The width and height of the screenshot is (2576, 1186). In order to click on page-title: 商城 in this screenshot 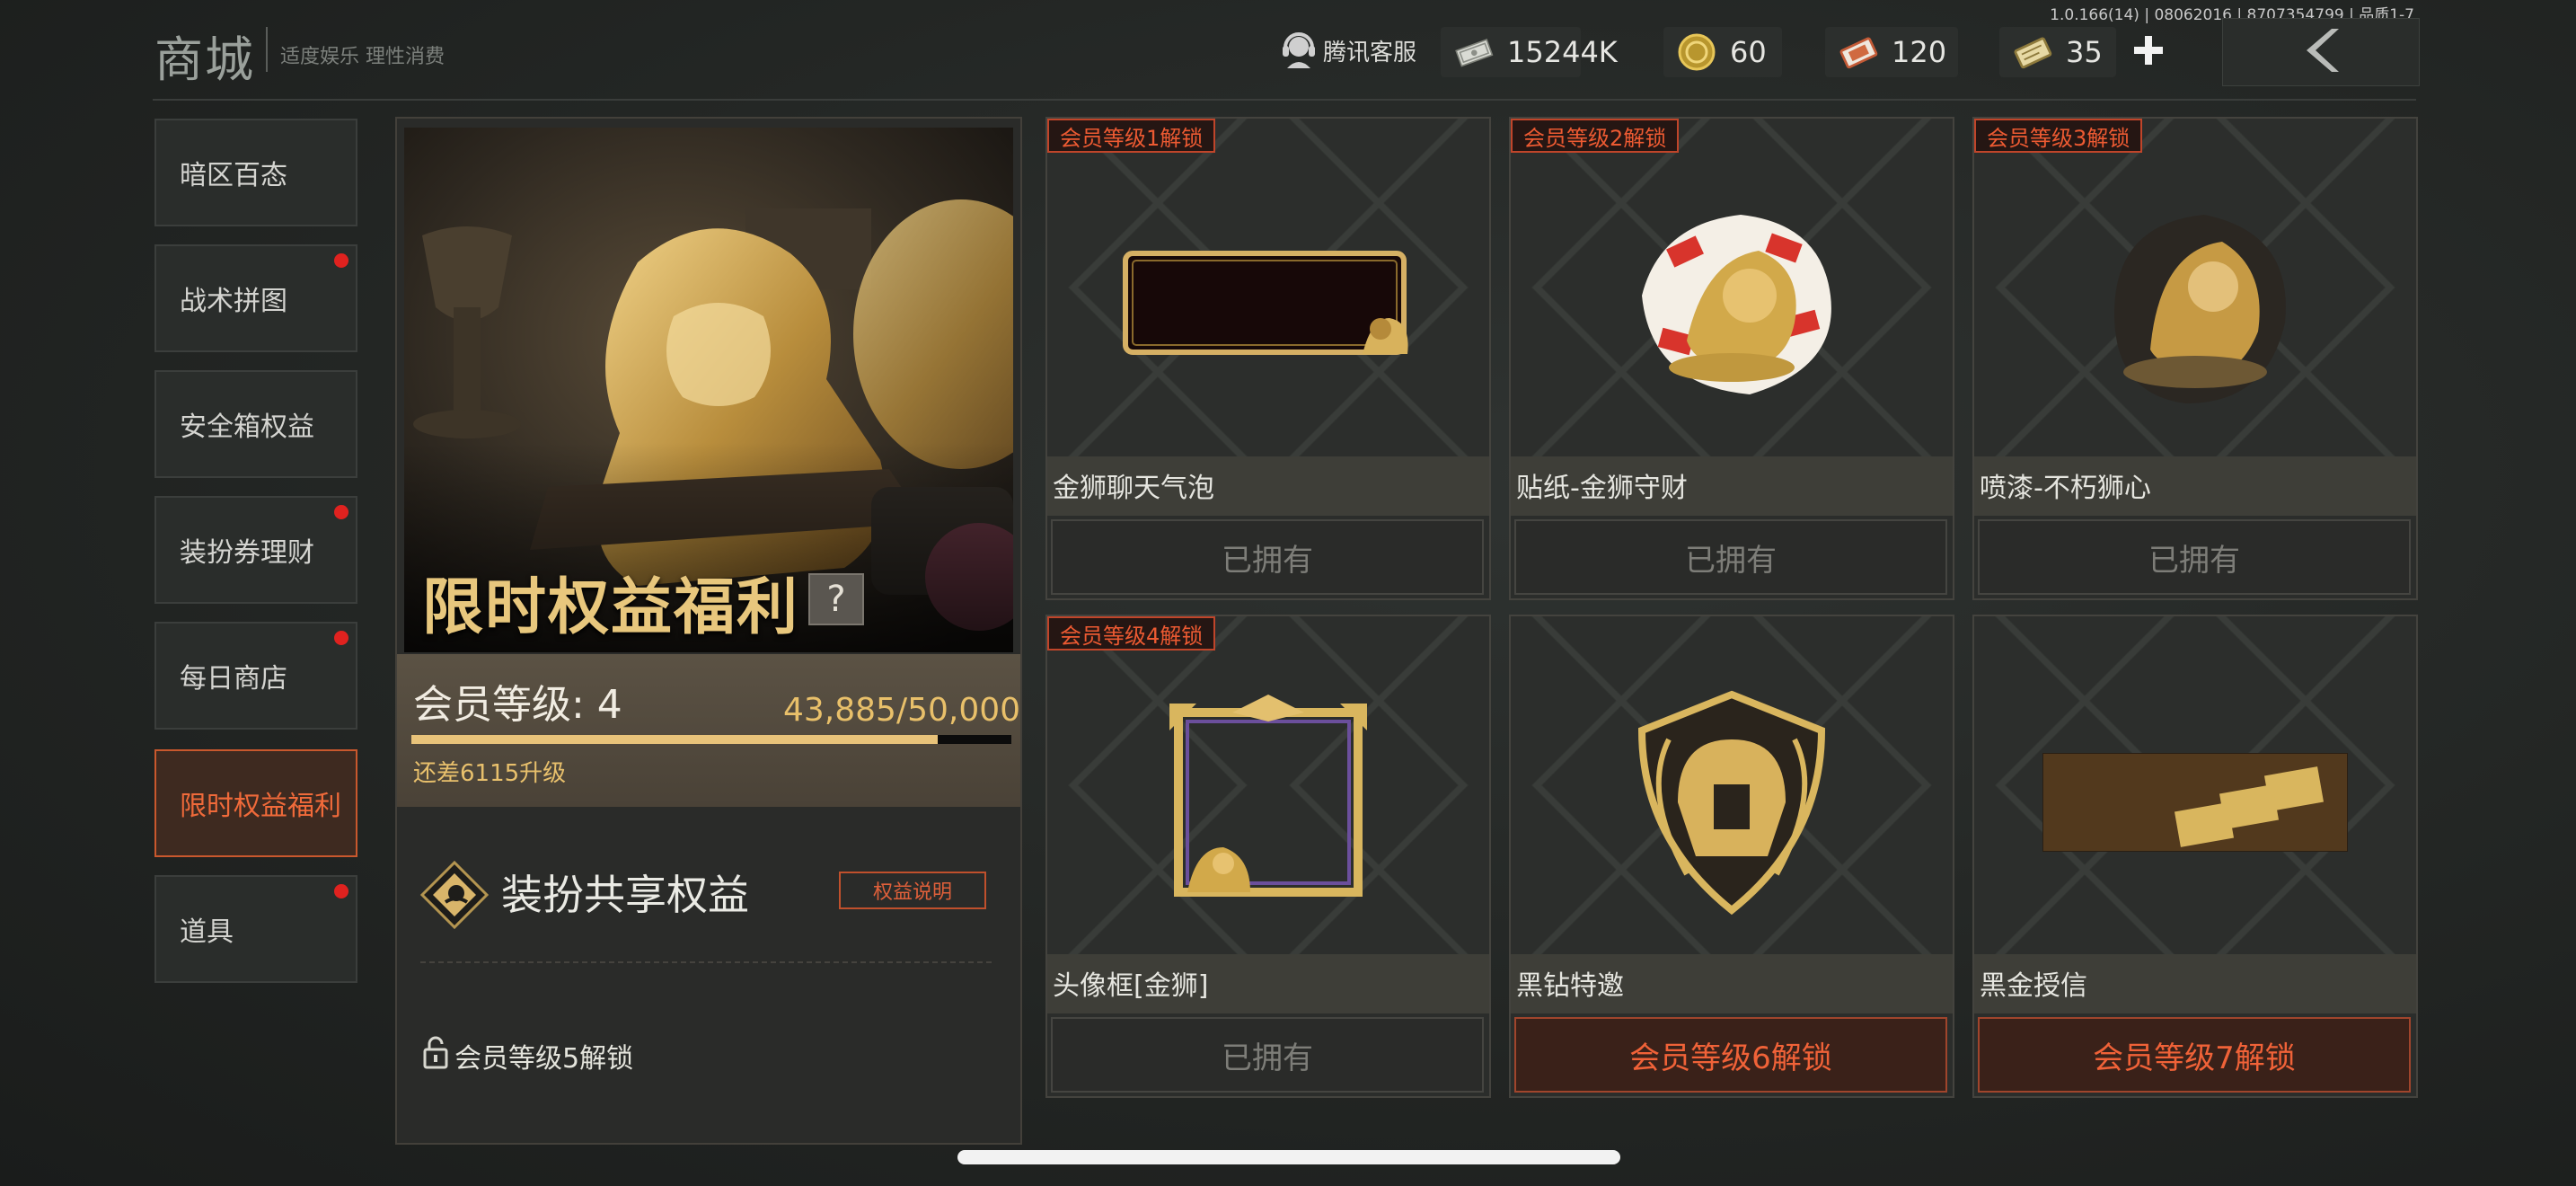, I will do `click(204, 59)`.